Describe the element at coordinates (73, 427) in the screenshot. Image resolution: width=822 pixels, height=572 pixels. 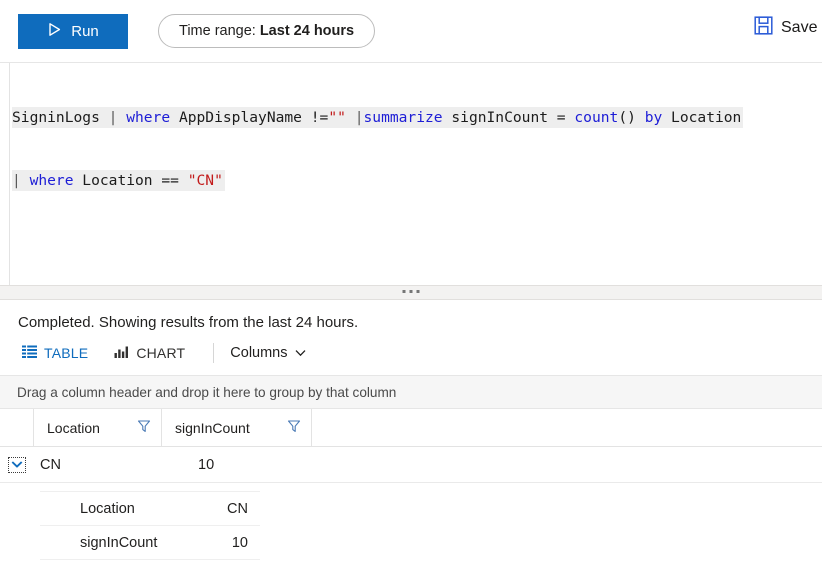
I see `column-header-location-label: Location` at that location.